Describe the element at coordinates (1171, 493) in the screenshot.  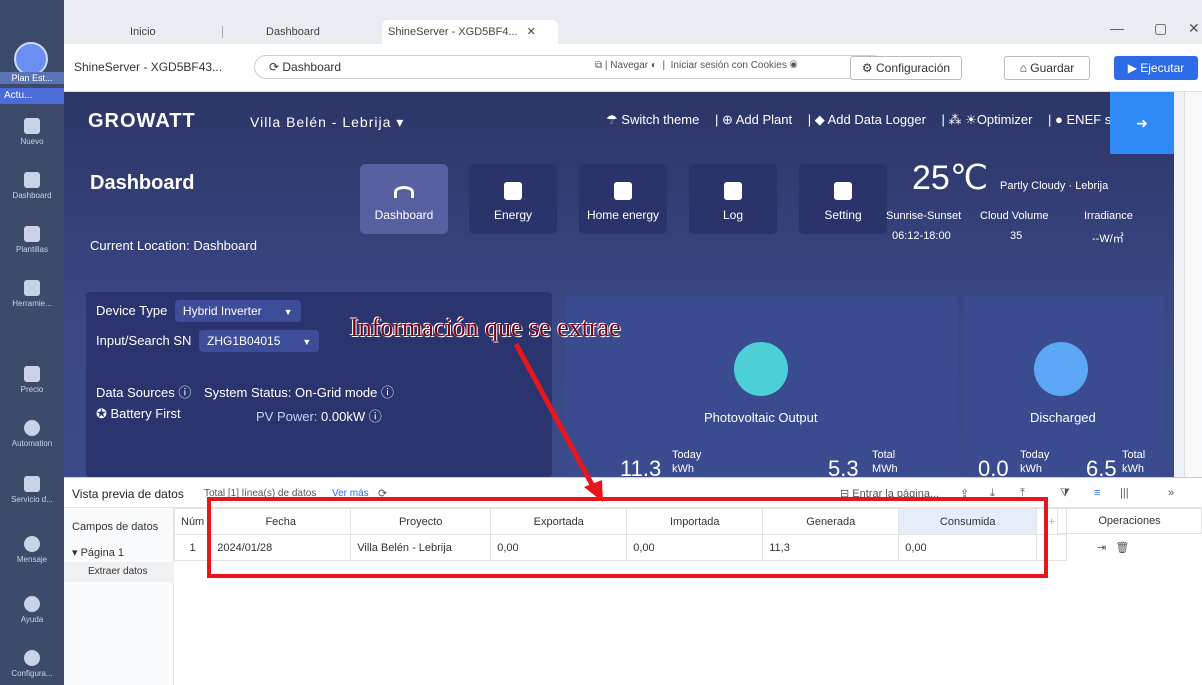
I see `collapse-icon: »` at that location.